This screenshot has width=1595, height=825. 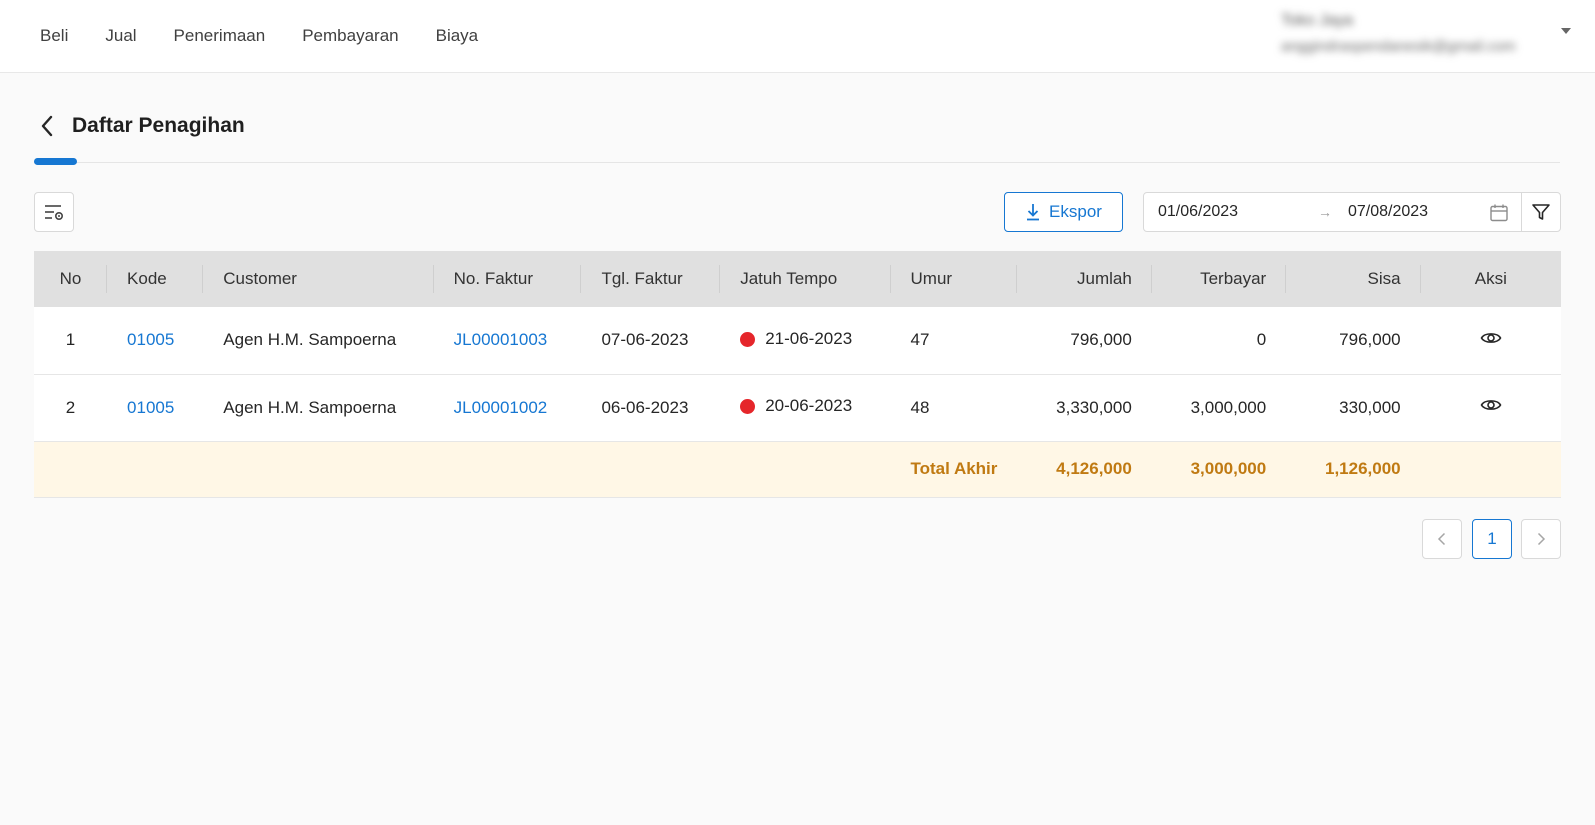 I want to click on pagination-page-1: 1, so click(x=1492, y=539).